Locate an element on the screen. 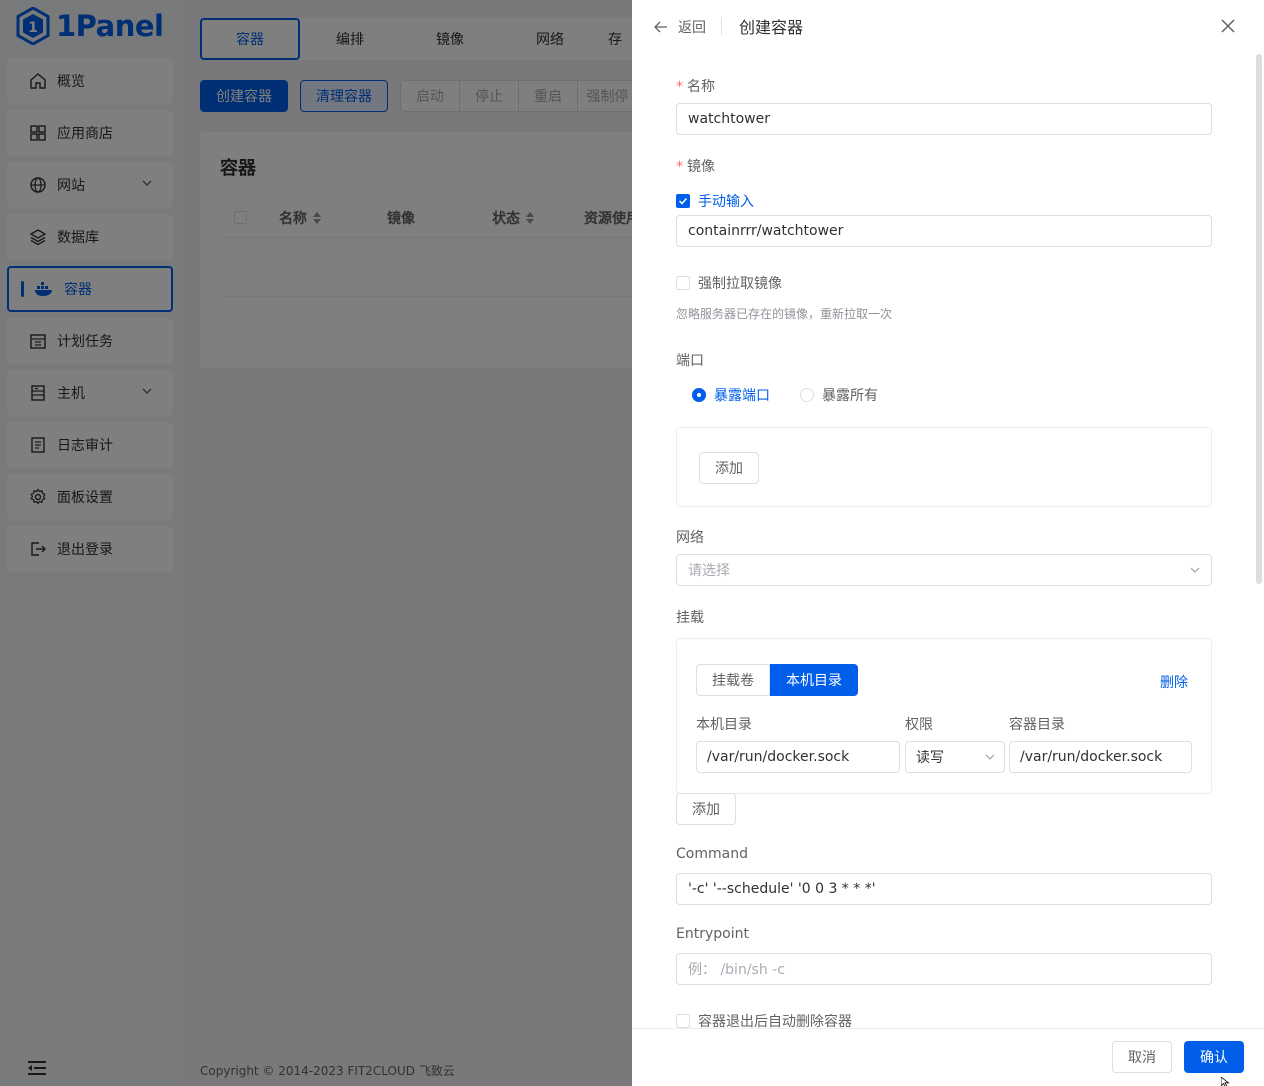  drawer-header: 返回 创建容器 is located at coordinates (948, 26).